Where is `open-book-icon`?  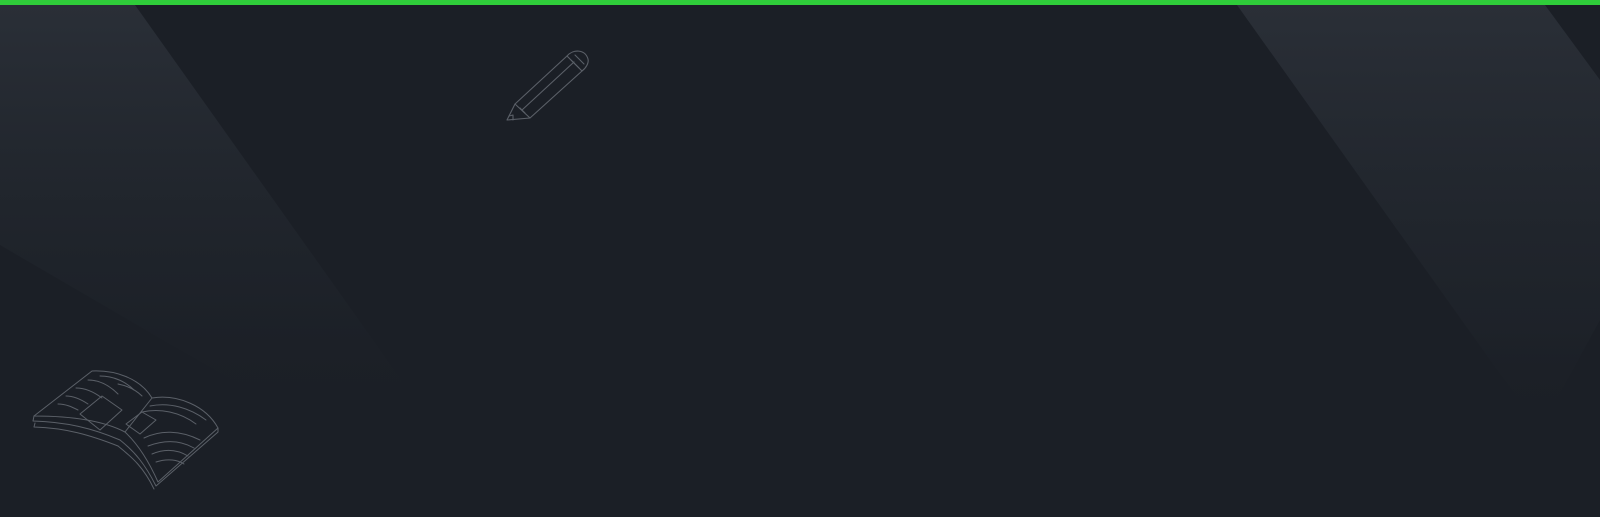
open-book-icon is located at coordinates (126, 429).